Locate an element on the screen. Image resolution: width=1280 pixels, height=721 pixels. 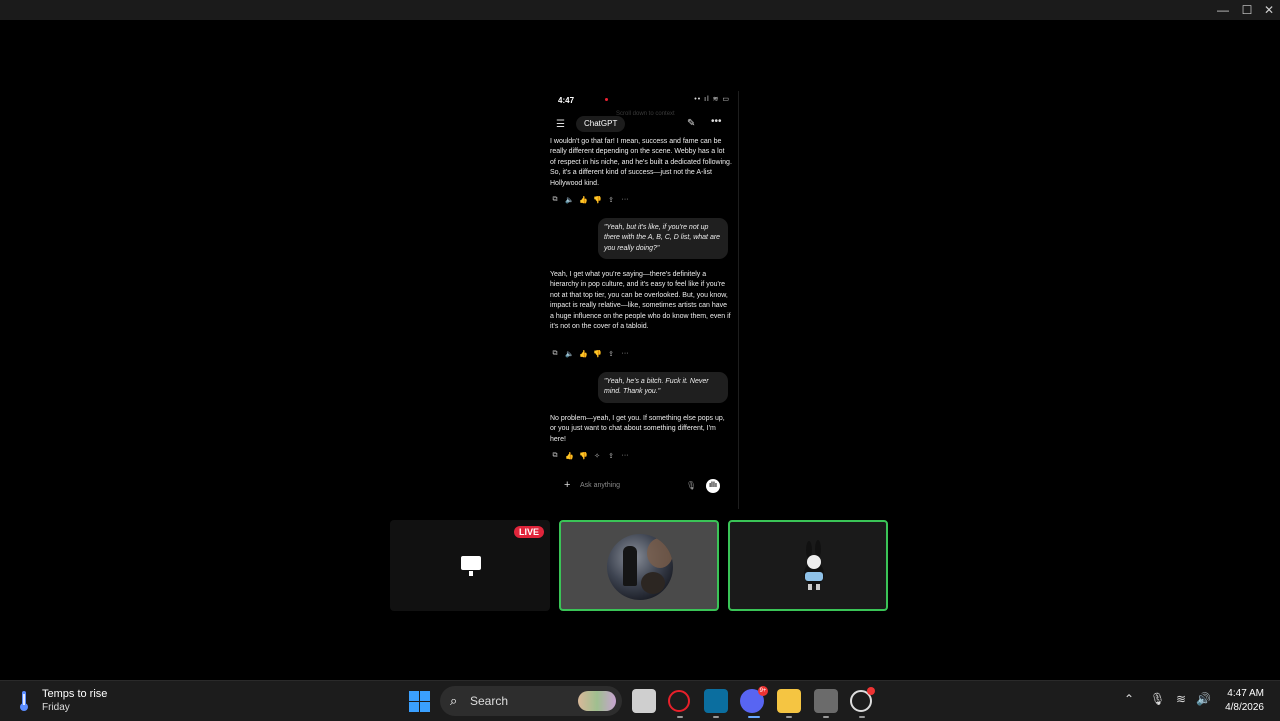
taskbar-search: ⌕ Search is located at coordinates (531, 701).